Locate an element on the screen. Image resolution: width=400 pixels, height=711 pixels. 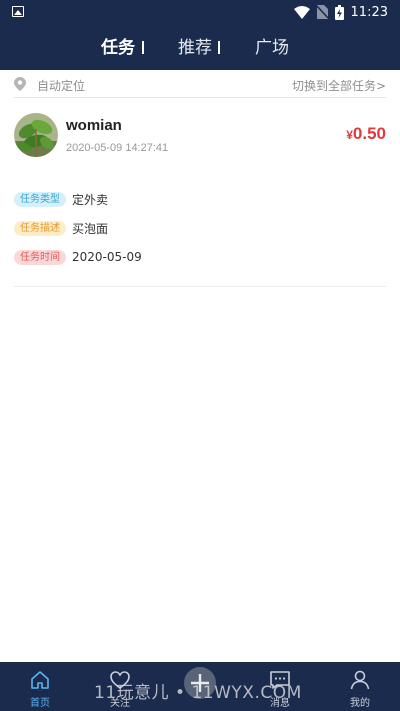
location-bar: 自动定位 切换到全部任务> is located at coordinates (200, 85).